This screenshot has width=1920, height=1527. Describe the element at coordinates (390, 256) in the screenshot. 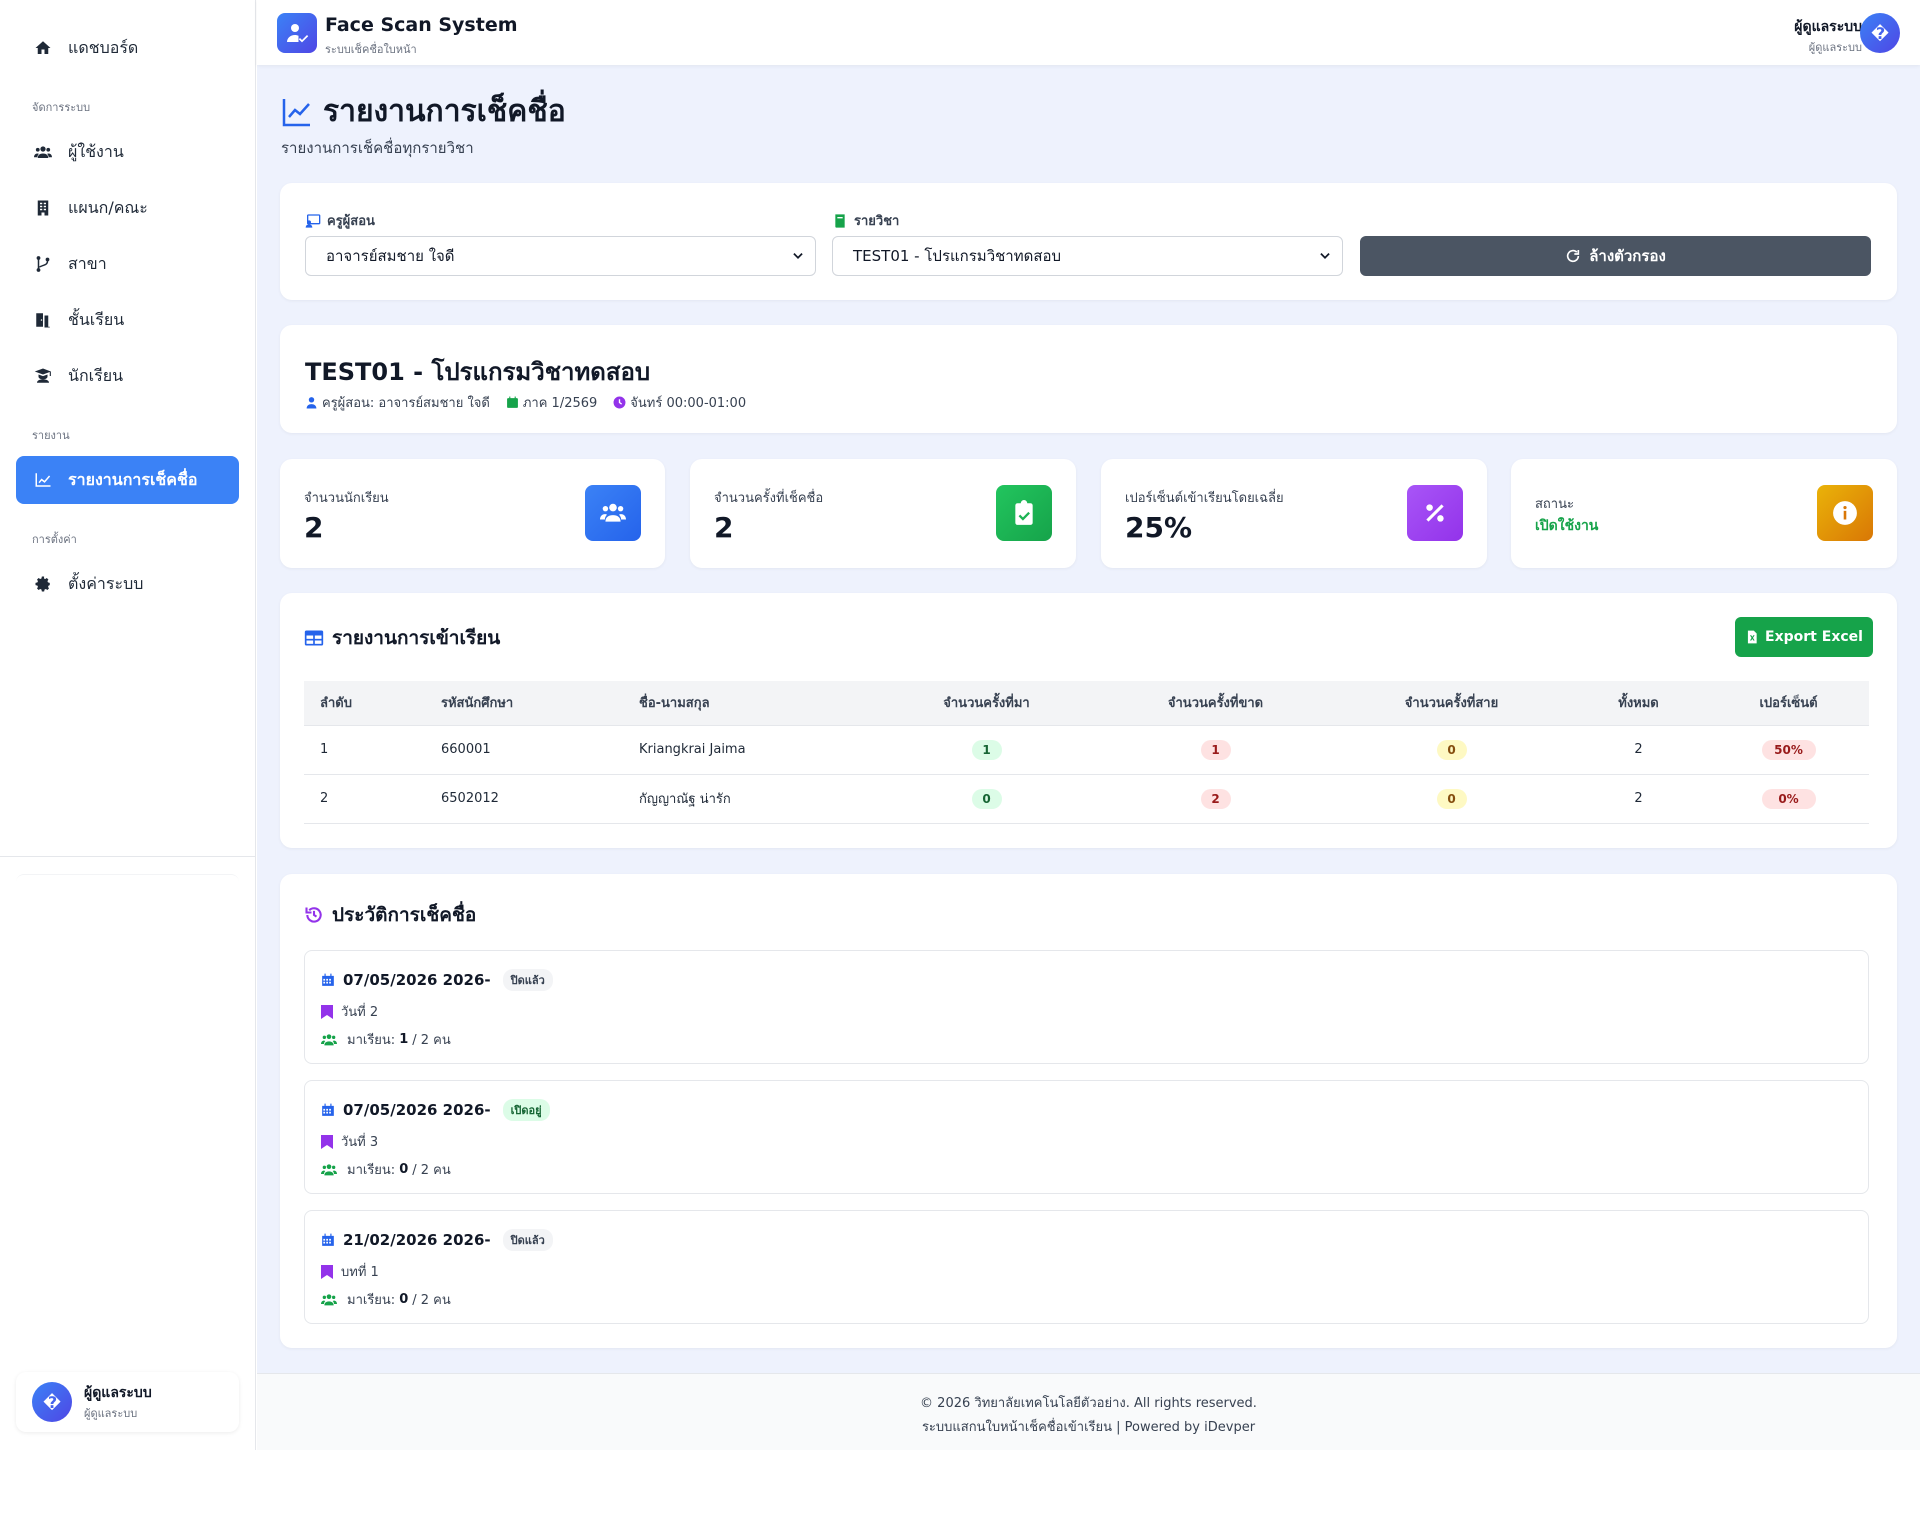

I see `teacher-select-value: อาจารย์สมชาย ใจดี` at that location.